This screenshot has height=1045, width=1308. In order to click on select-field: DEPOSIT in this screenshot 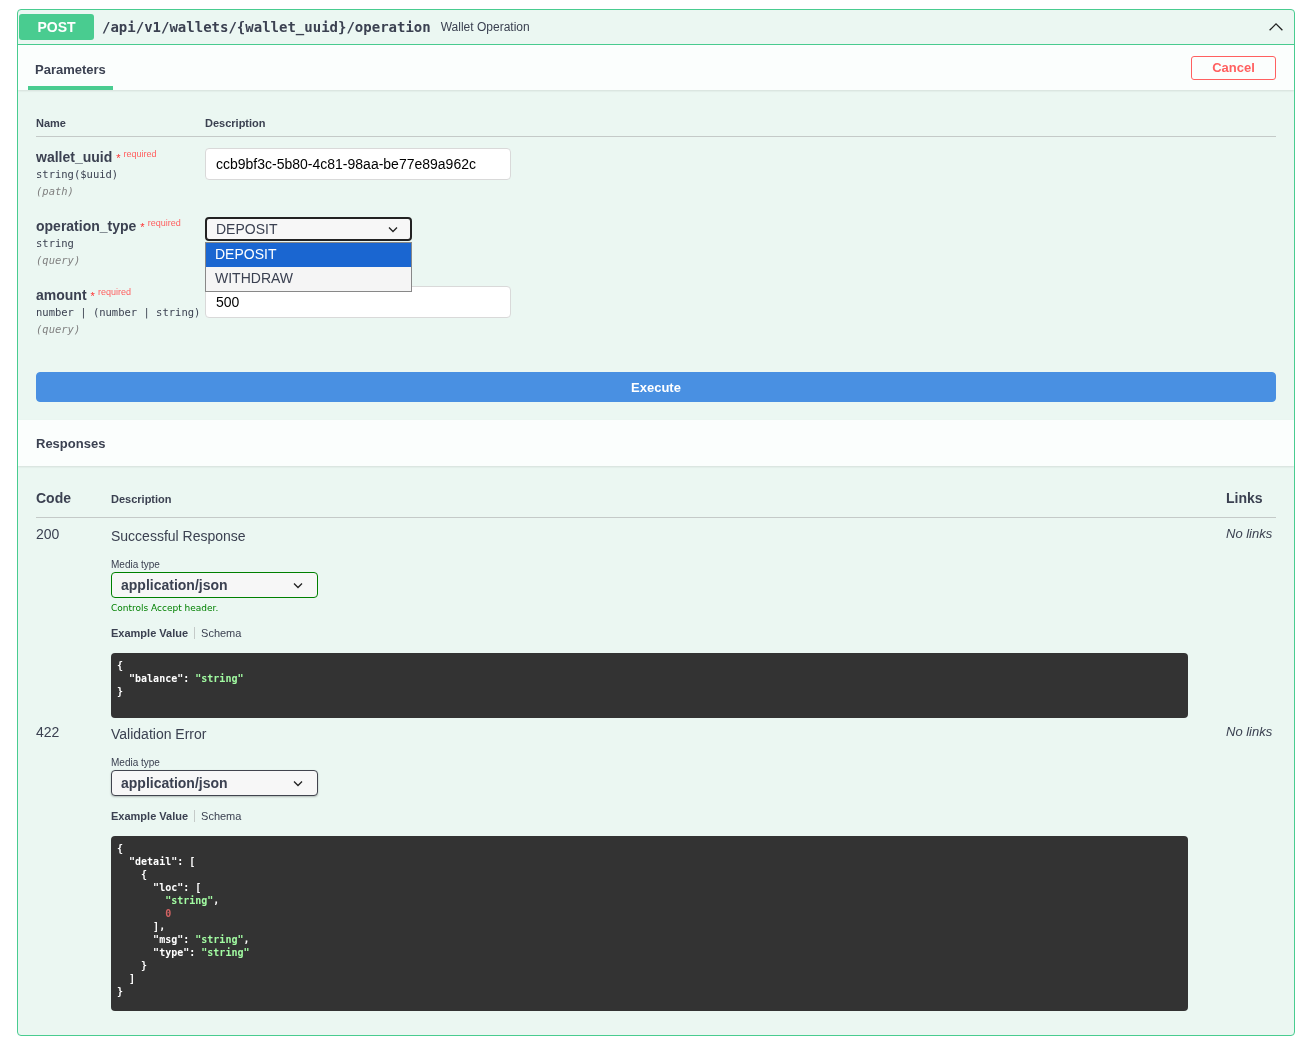, I will do `click(308, 229)`.